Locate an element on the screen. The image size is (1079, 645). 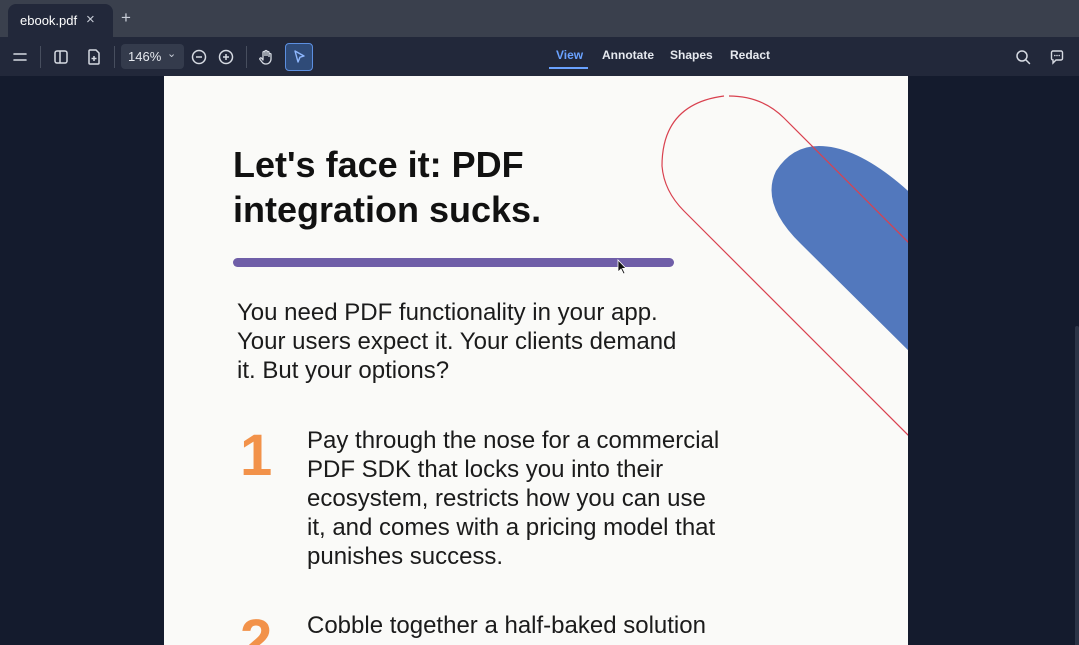
tab-title: ebook.pdf is located at coordinates (49, 20).